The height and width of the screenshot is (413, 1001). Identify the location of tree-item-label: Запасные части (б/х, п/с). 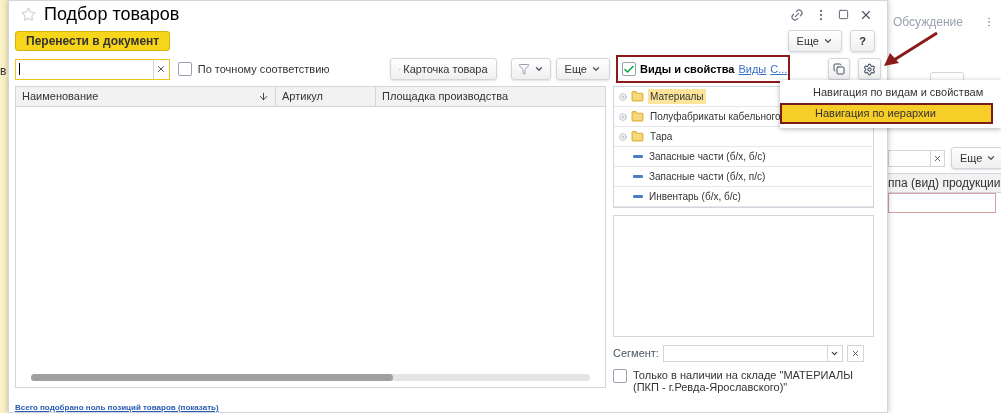
(707, 177).